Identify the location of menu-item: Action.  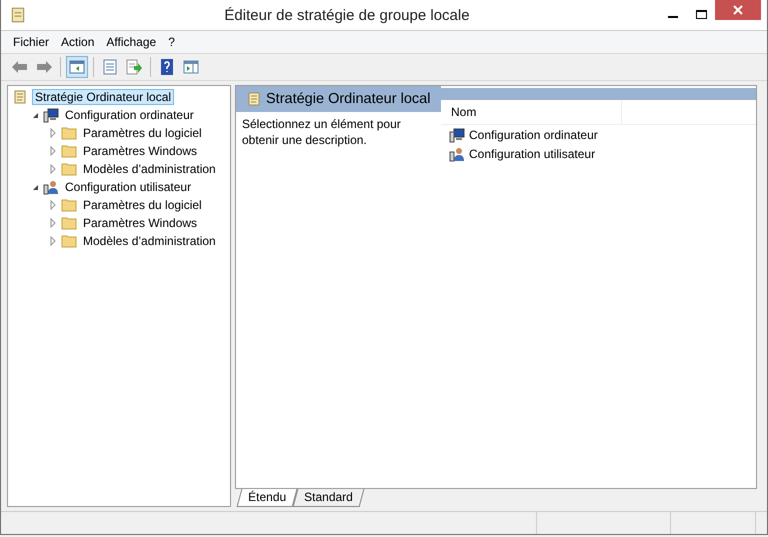
(77, 42).